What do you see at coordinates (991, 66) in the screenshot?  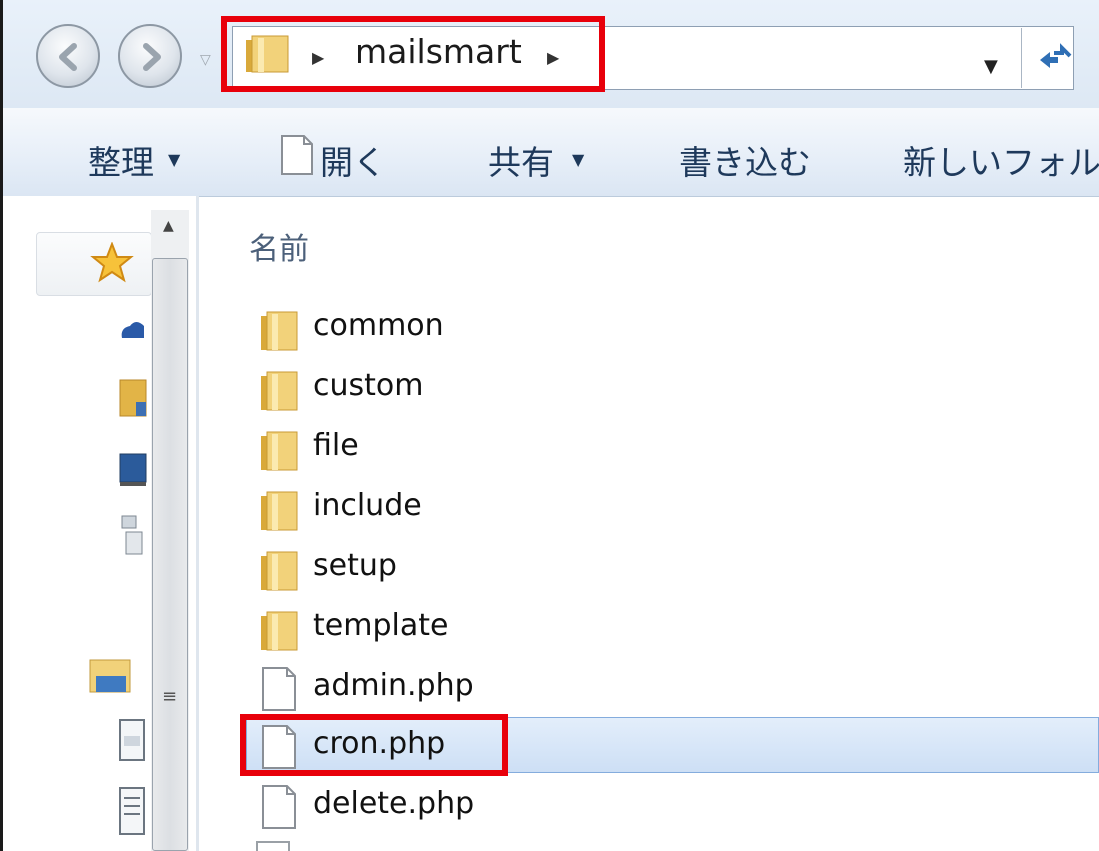 I see `address-dropdown-icon: ▼` at bounding box center [991, 66].